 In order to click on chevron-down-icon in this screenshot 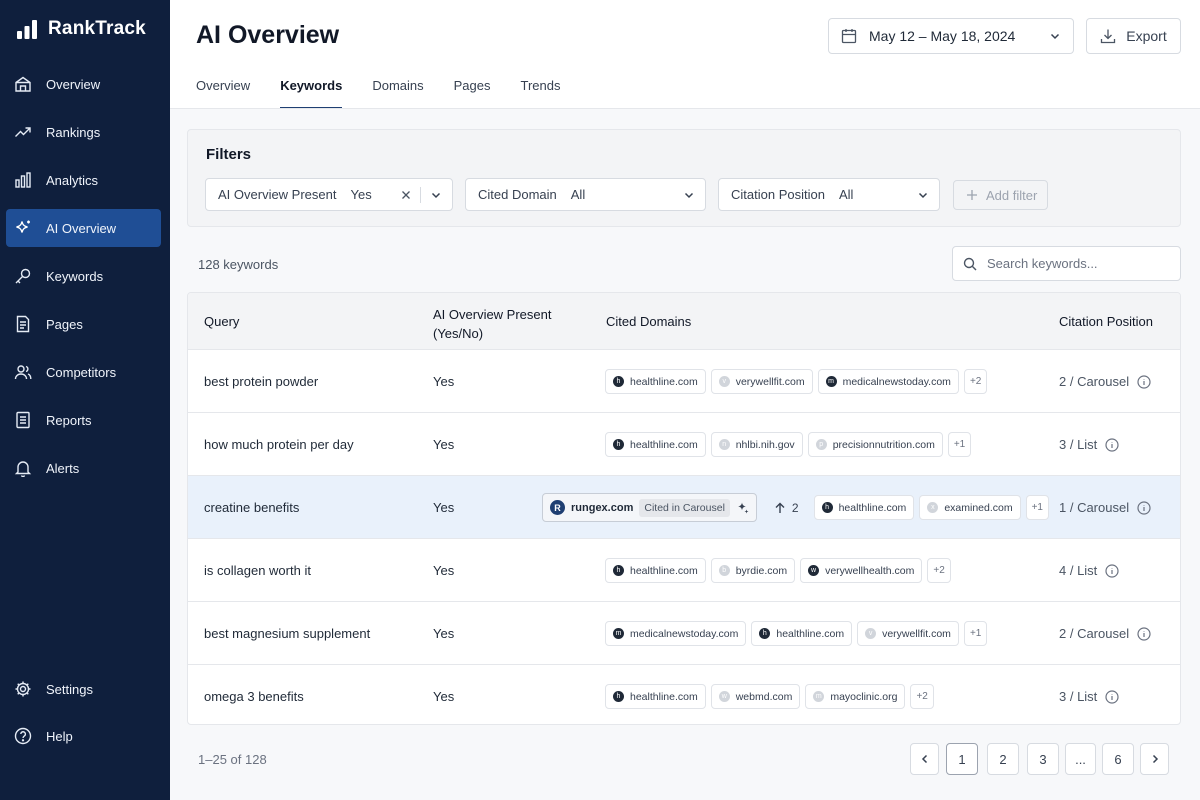, I will do `click(923, 195)`.